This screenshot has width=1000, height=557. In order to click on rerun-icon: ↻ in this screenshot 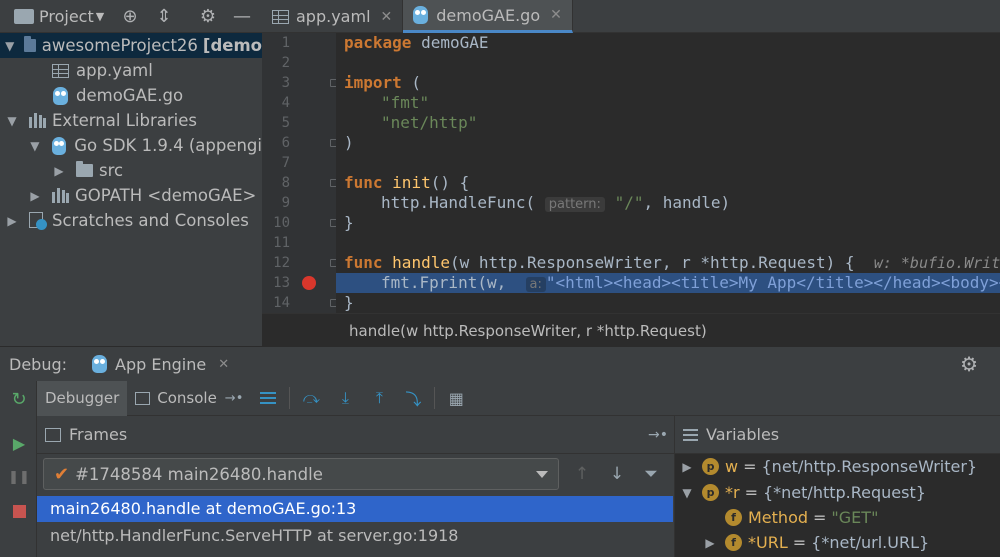, I will do `click(19, 399)`.